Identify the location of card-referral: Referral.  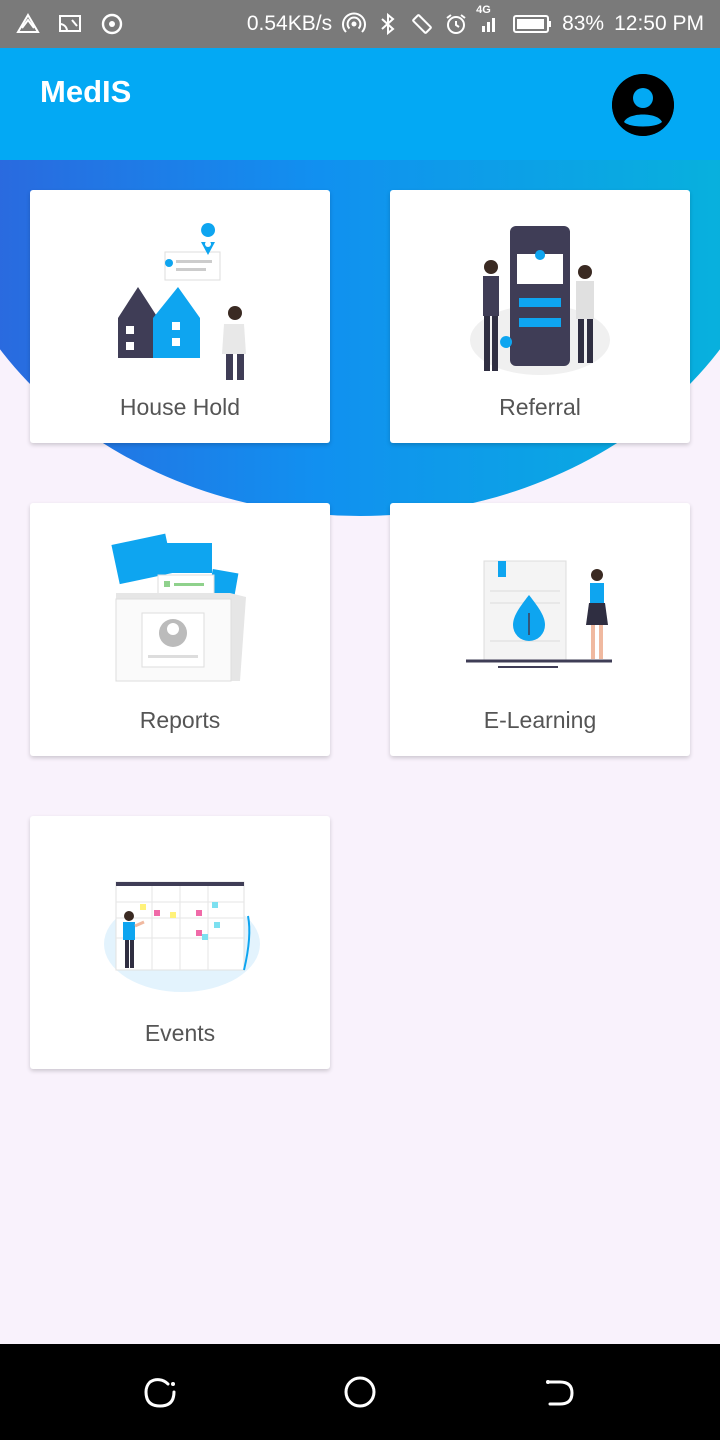
(540, 316).